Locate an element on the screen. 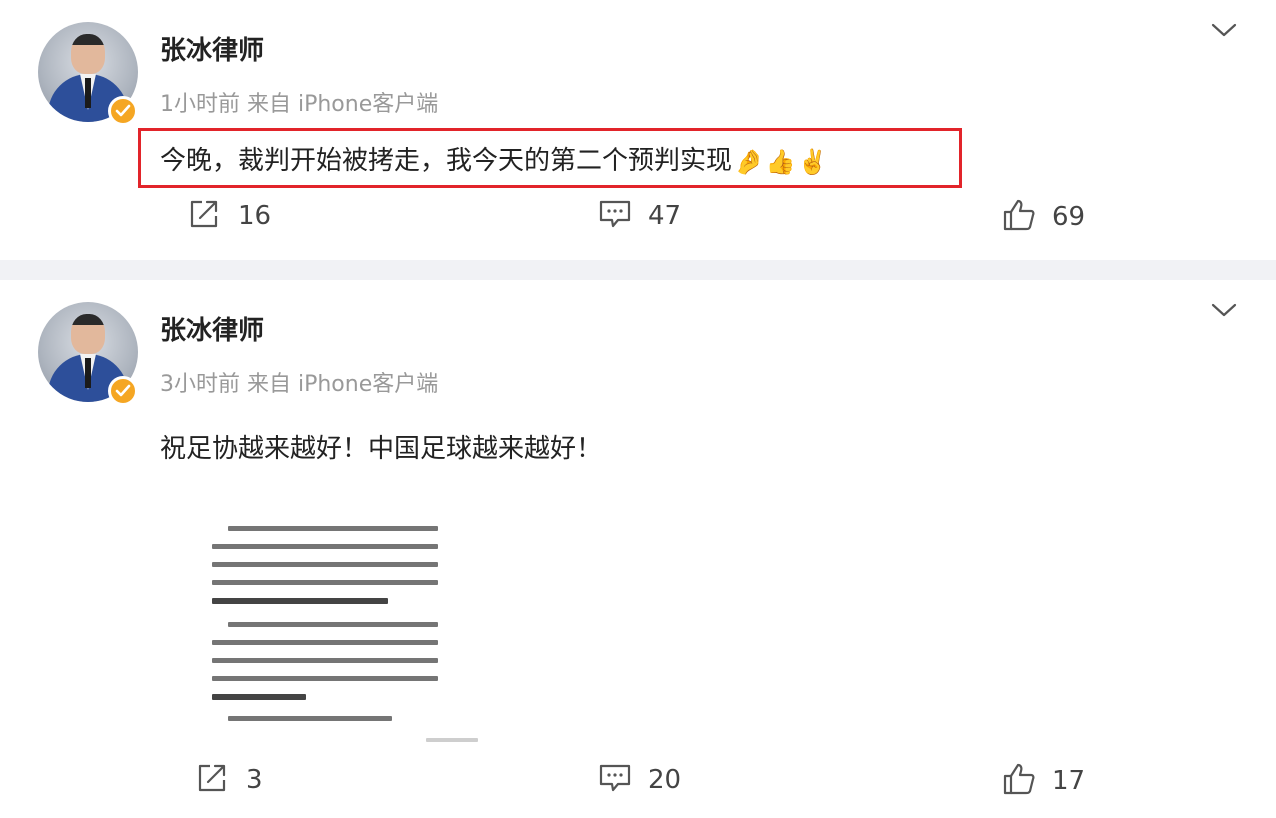 This screenshot has width=1276, height=818. pinched-fingers-emoji: 🤌 is located at coordinates (749, 161).